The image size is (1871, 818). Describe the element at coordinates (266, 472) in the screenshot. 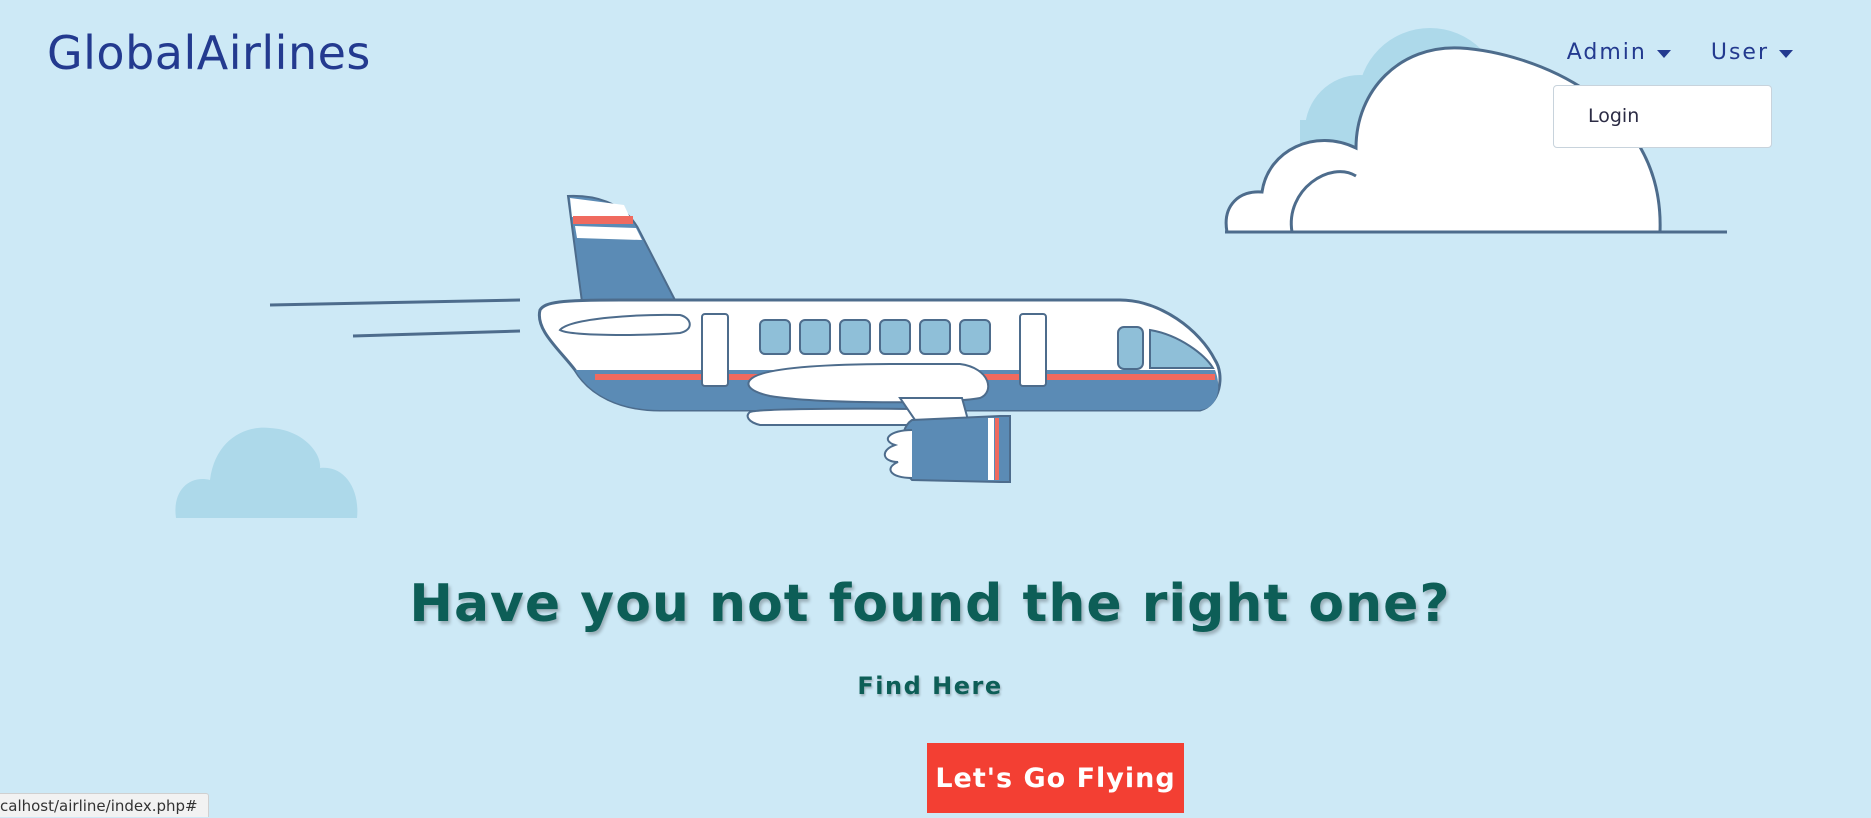

I see `cloud-left-icon` at that location.